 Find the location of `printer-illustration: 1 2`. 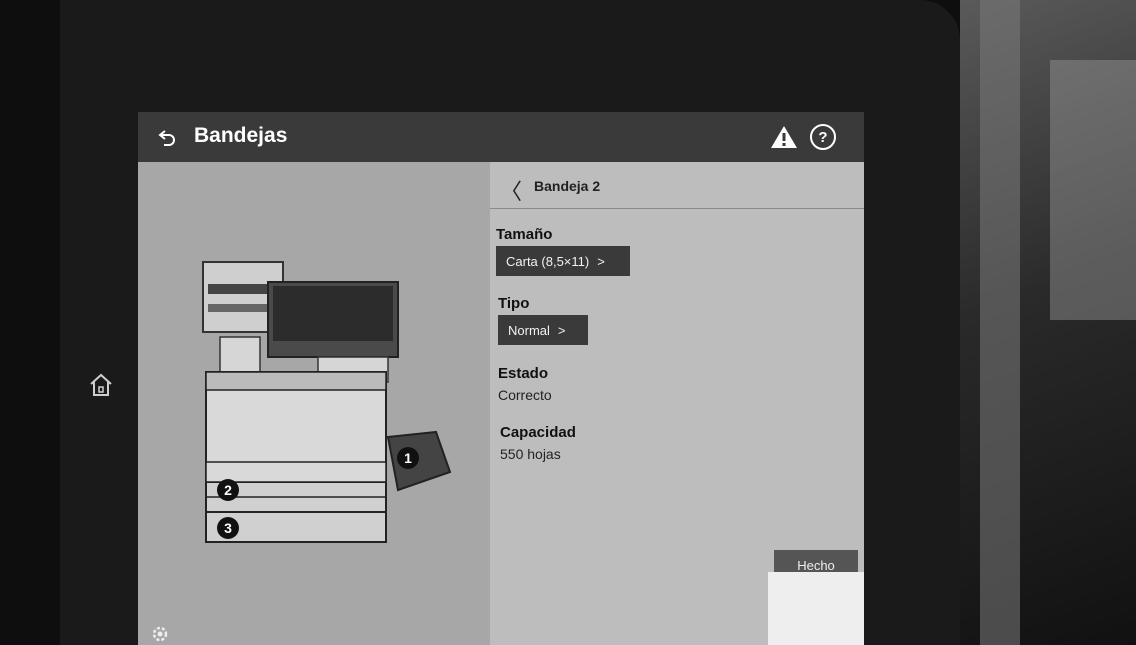

printer-illustration: 1 2 is located at coordinates (327, 386).